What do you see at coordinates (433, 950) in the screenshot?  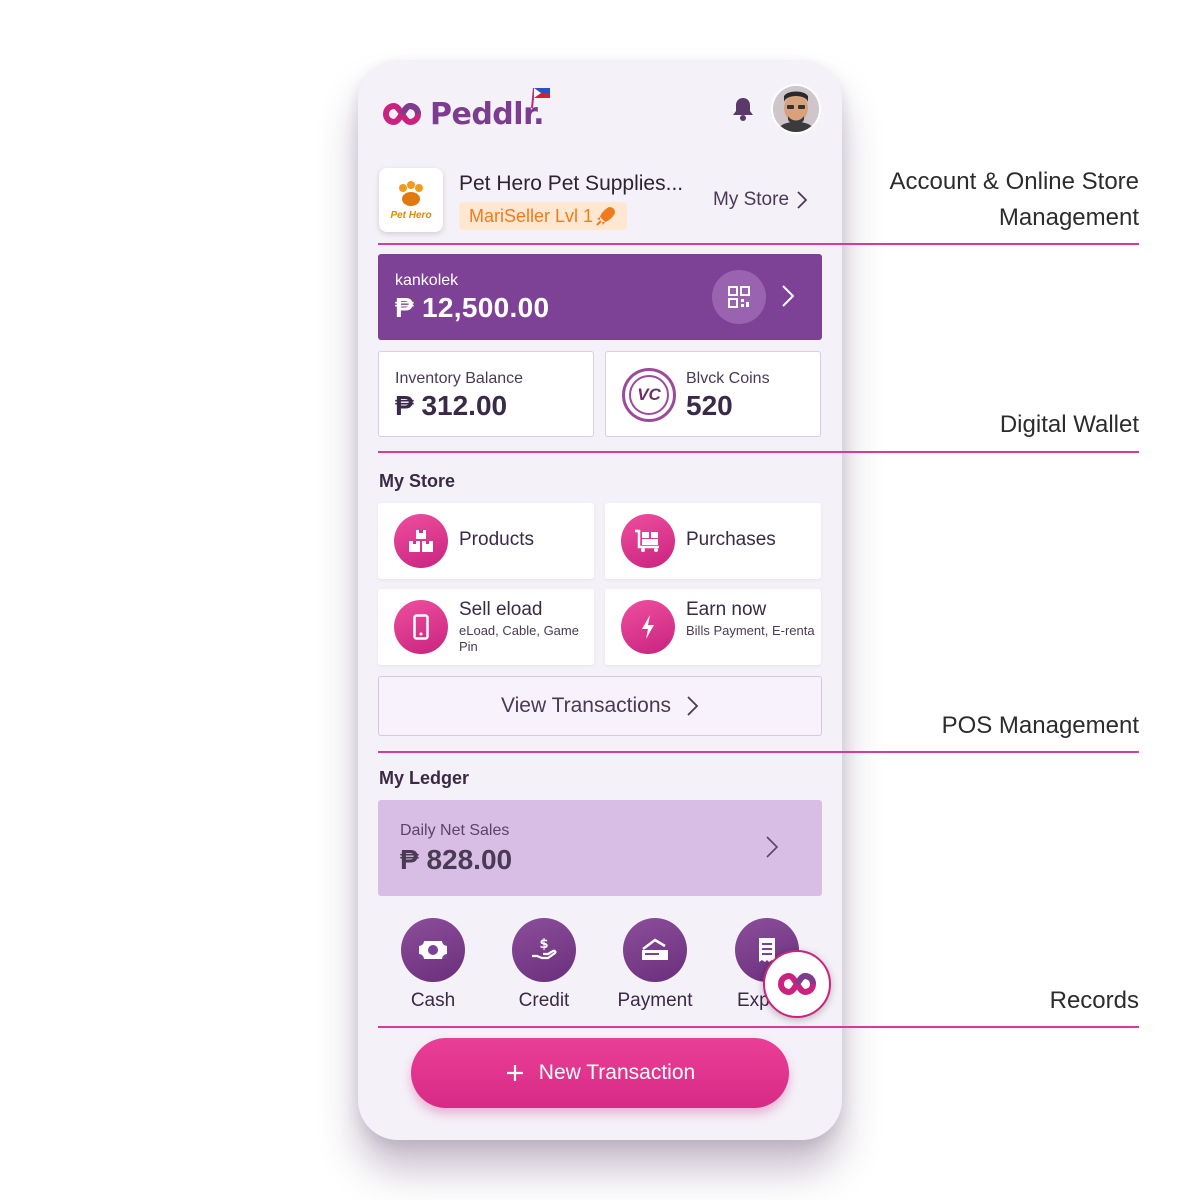 I see `cash-icon` at bounding box center [433, 950].